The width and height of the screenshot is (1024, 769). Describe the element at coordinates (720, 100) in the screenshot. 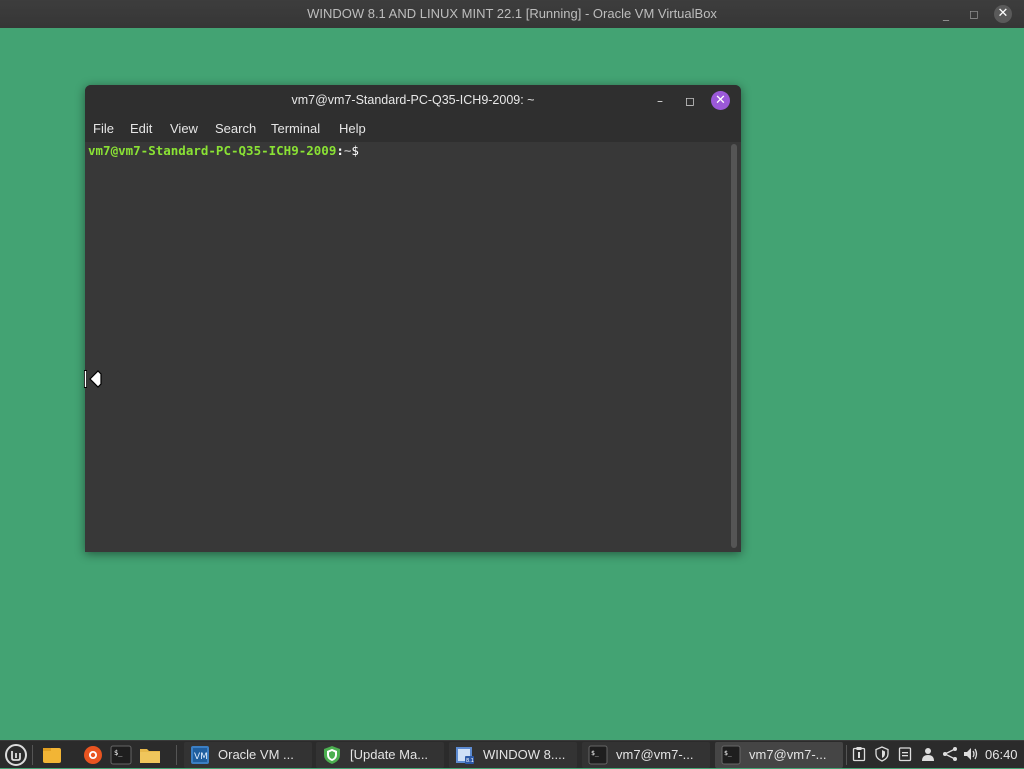

I see `terminal-close-button: ✕` at that location.